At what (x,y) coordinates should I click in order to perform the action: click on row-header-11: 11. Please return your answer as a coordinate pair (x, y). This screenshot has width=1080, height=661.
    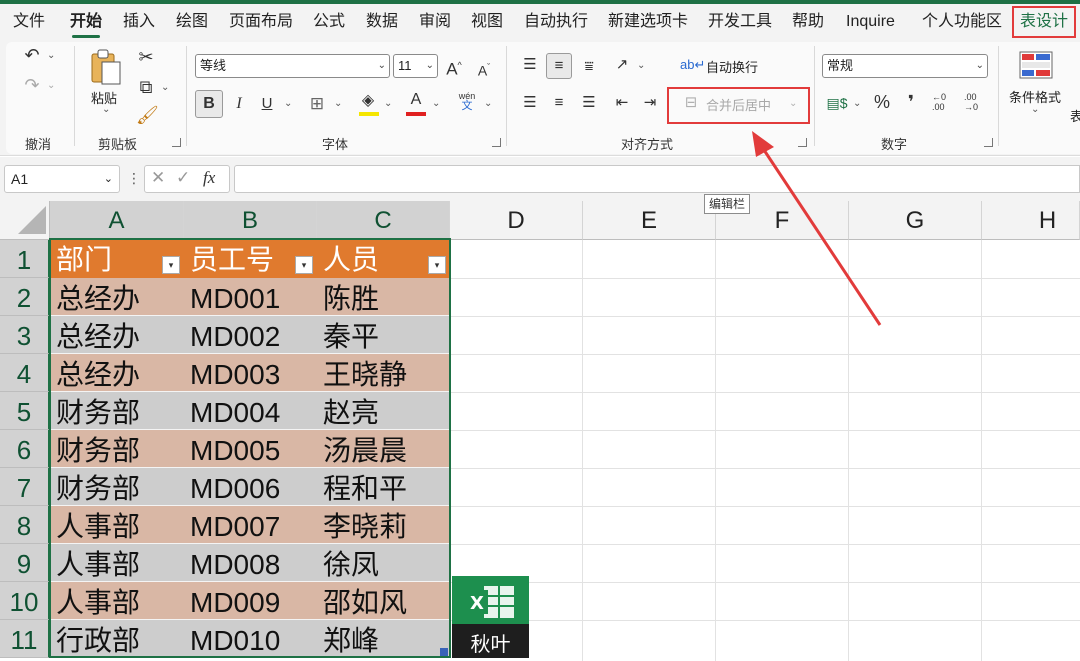
    Looking at the image, I should click on (25, 639).